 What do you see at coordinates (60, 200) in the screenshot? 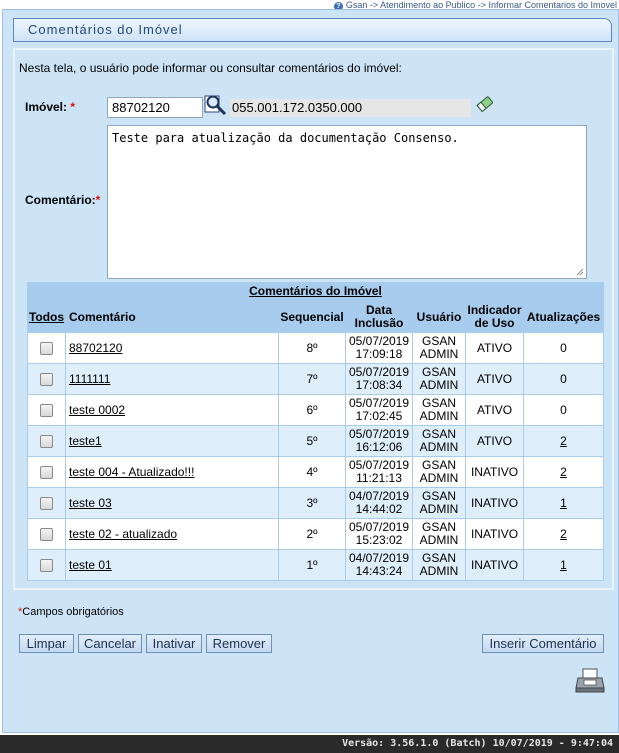
I see `comentario-label-text: Comentário:` at bounding box center [60, 200].